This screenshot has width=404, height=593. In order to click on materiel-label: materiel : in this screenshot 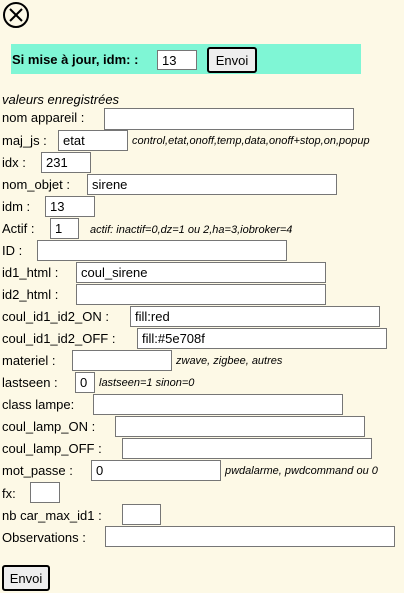, I will do `click(29, 360)`.